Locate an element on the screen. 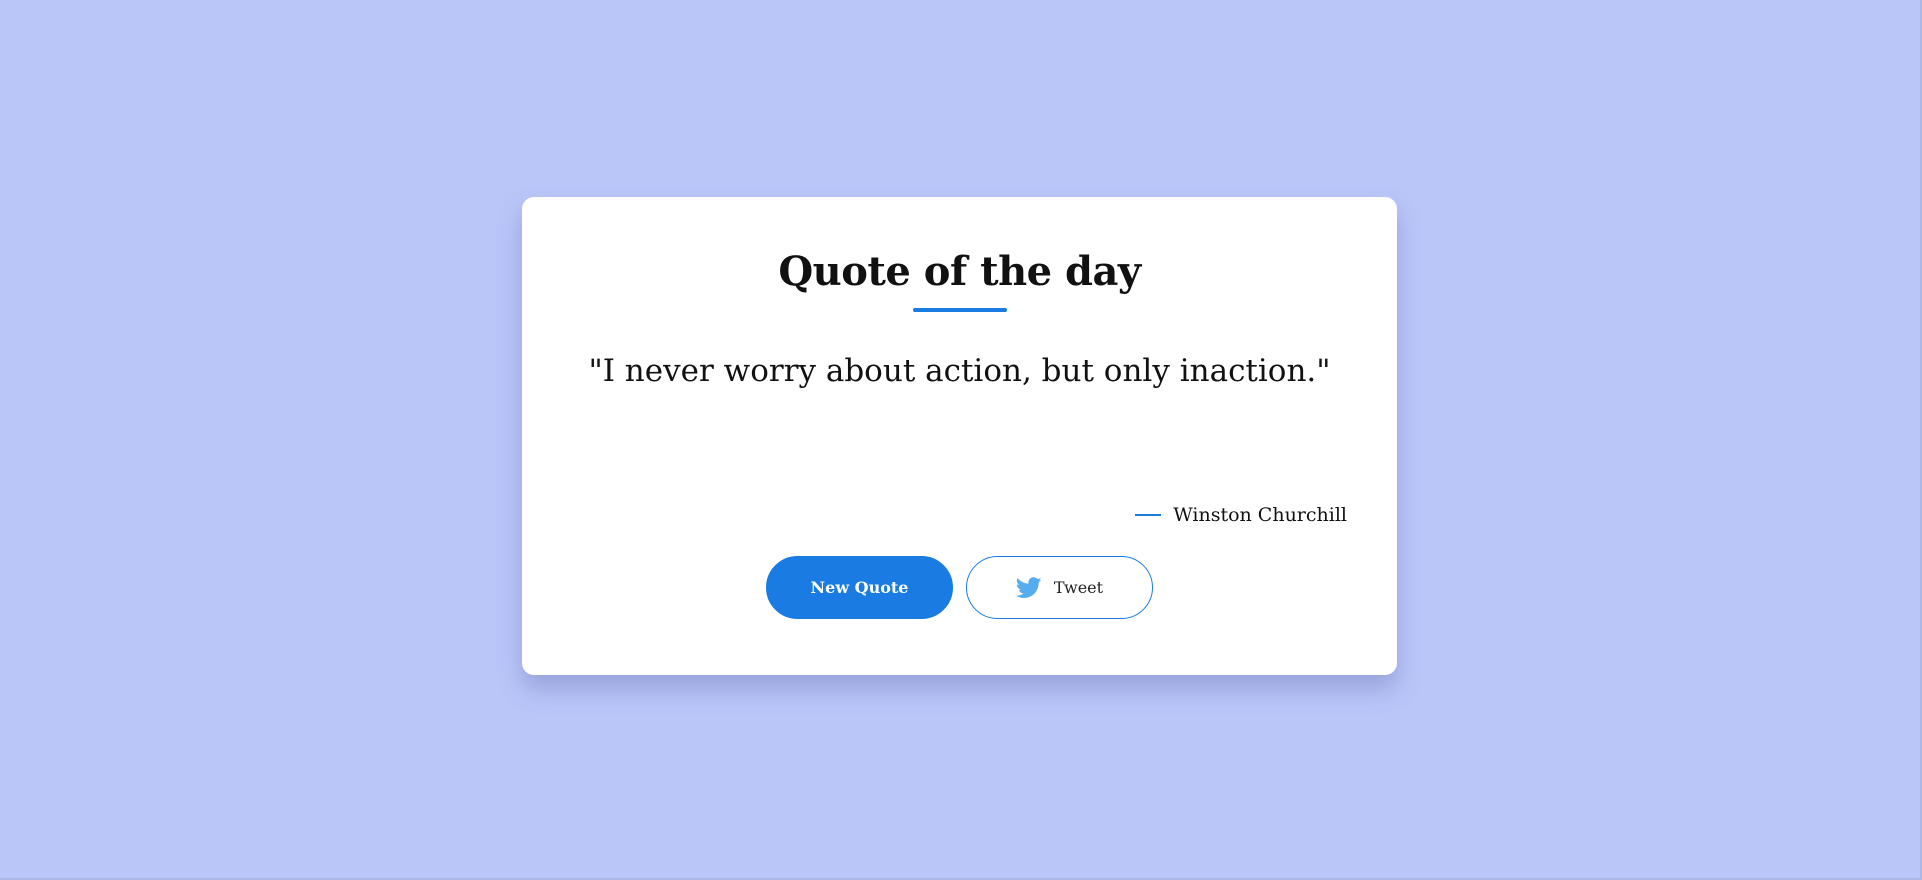 This screenshot has height=880, width=1922. tweet-label: Tweet is located at coordinates (1078, 587).